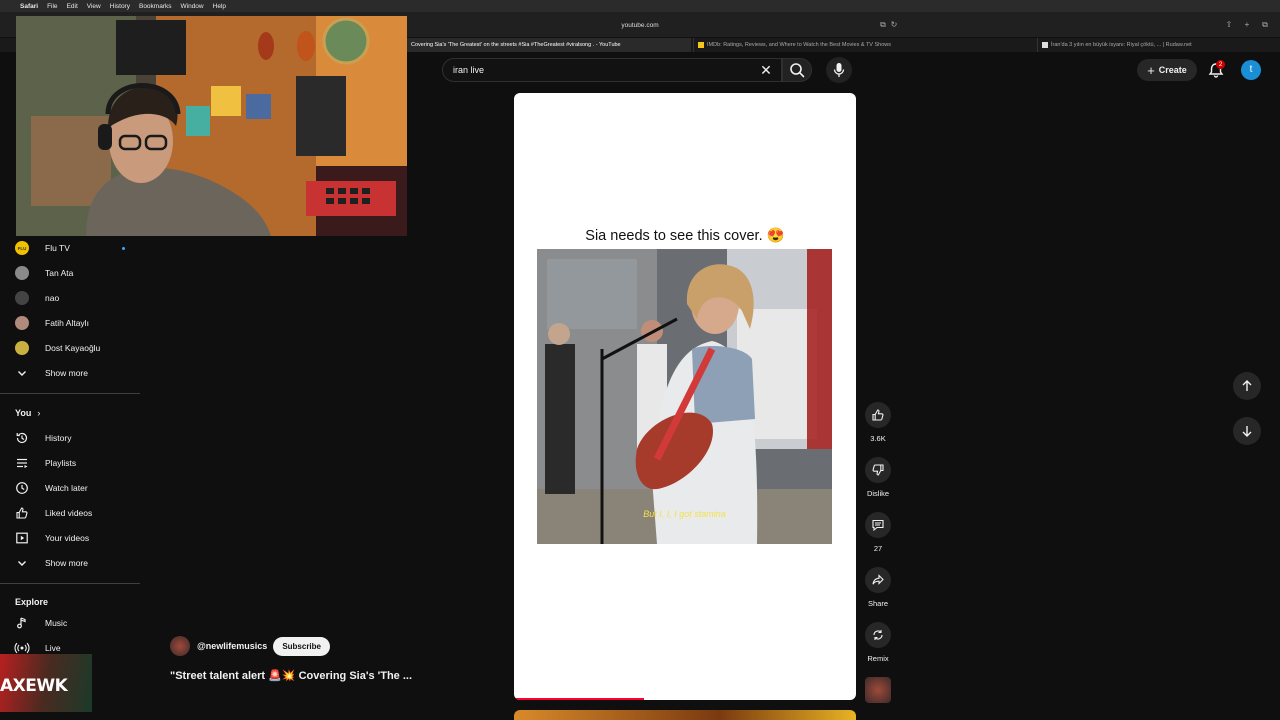 The width and height of the screenshot is (1280, 720). I want to click on microphone-icon, so click(839, 70).